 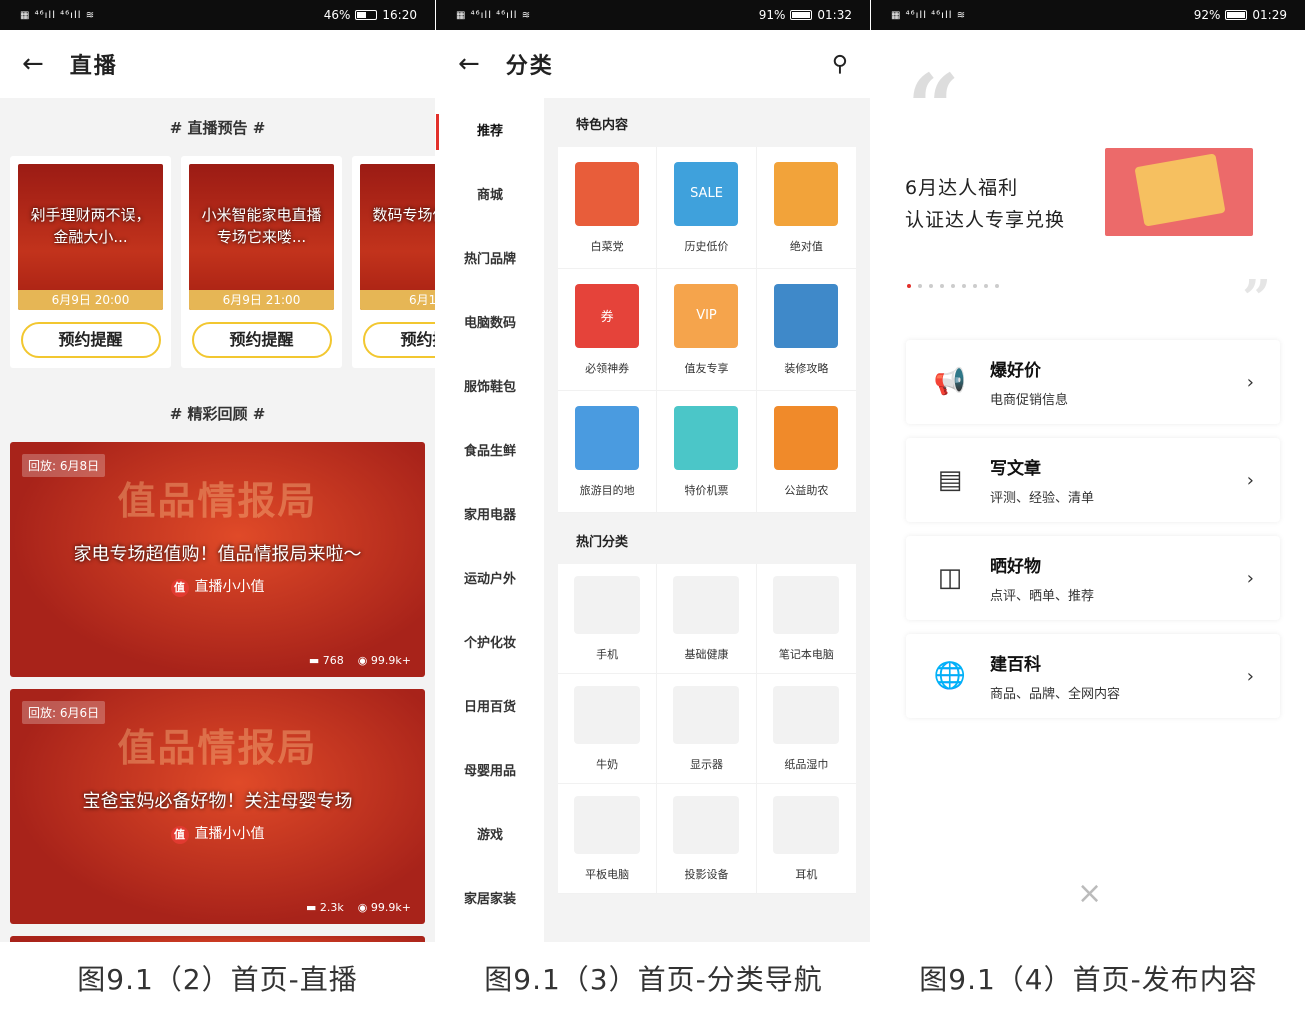 What do you see at coordinates (653, 979) in the screenshot?
I see `figure-caption: 图9.1（3）首页-分类导航` at bounding box center [653, 979].